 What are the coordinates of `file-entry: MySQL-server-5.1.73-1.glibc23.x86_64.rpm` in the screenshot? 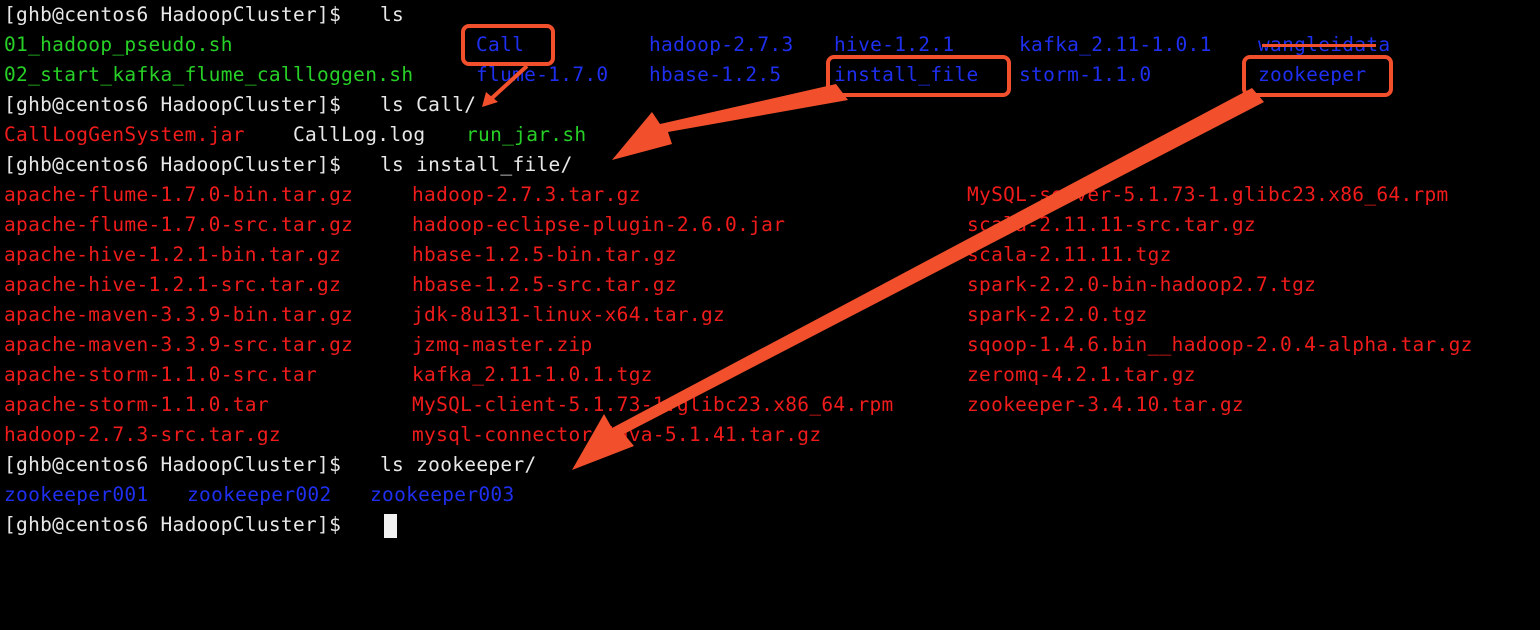 It's located at (1208, 194).